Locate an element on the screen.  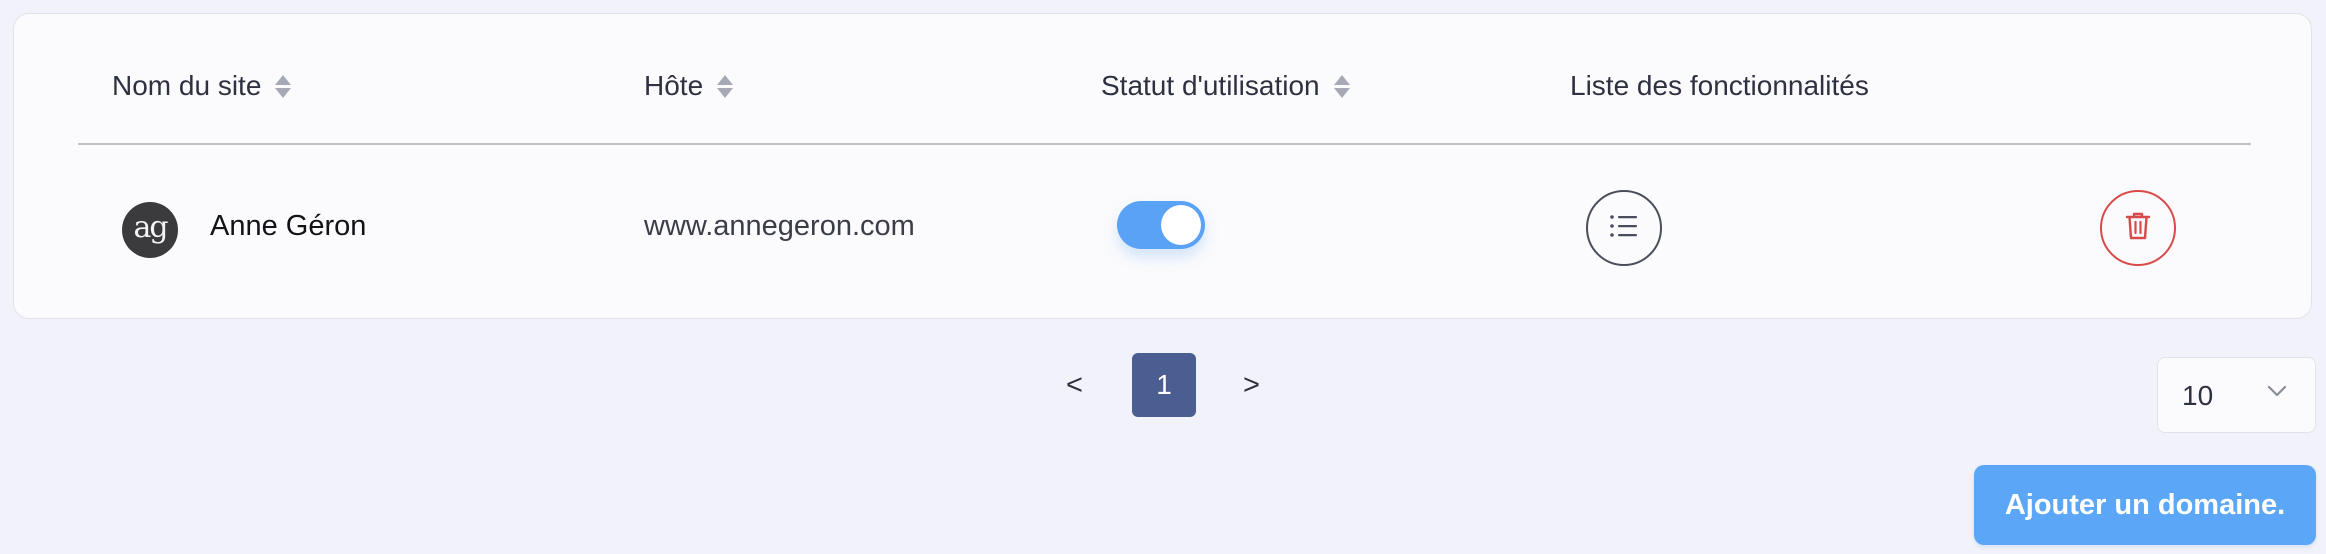
next-page-button: > is located at coordinates (1251, 385).